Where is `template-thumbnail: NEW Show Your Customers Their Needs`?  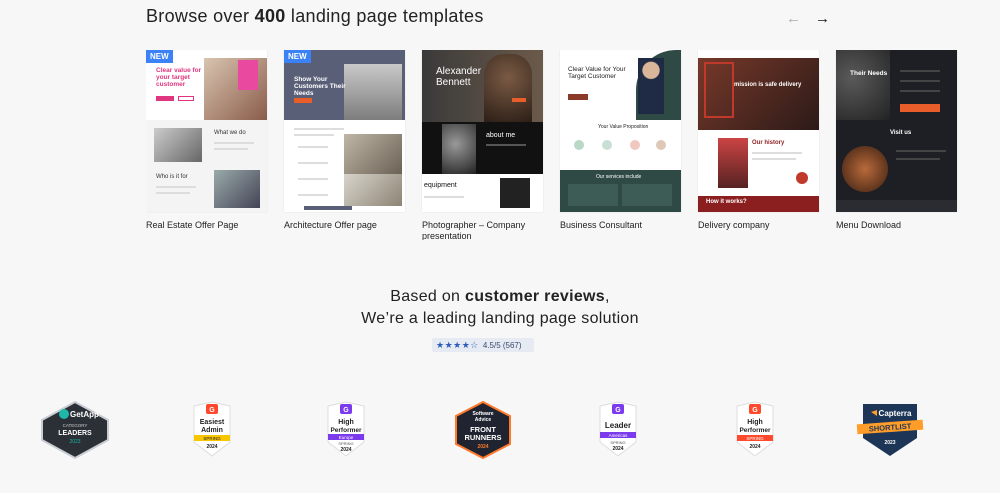
template-thumbnail: NEW Show Your Customers Their Needs is located at coordinates (344, 131).